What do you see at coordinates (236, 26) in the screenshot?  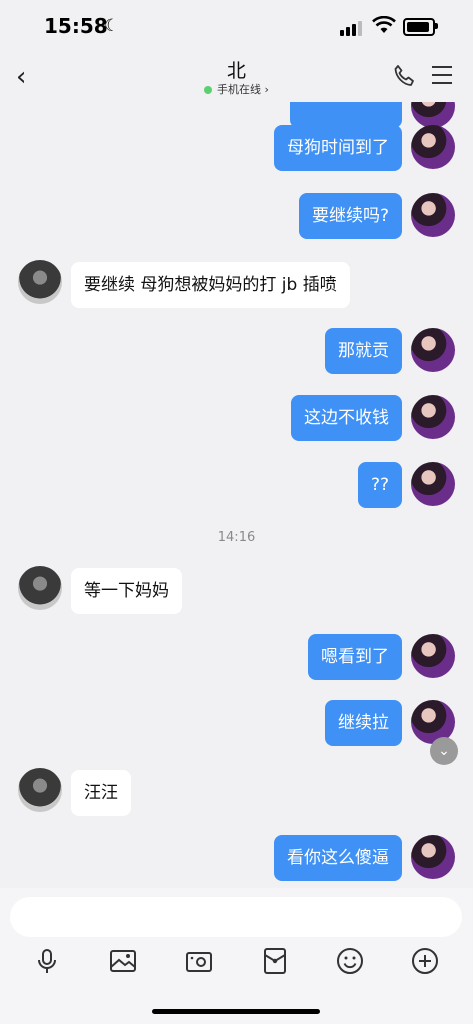 I see `status-bar: 15:58 ☾` at bounding box center [236, 26].